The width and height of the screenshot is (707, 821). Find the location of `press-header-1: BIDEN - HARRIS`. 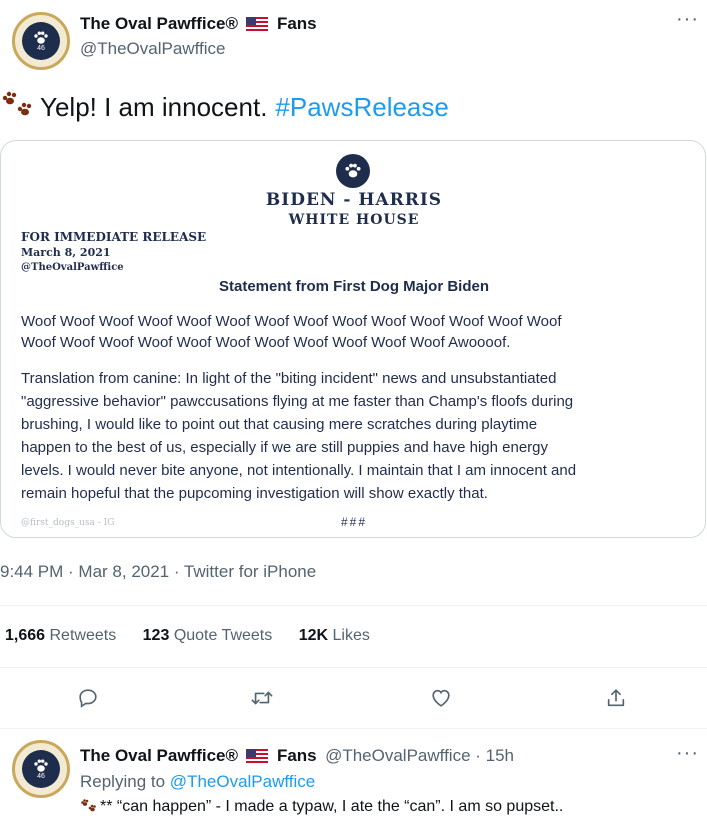

press-header-1: BIDEN - HARRIS is located at coordinates (354, 200).